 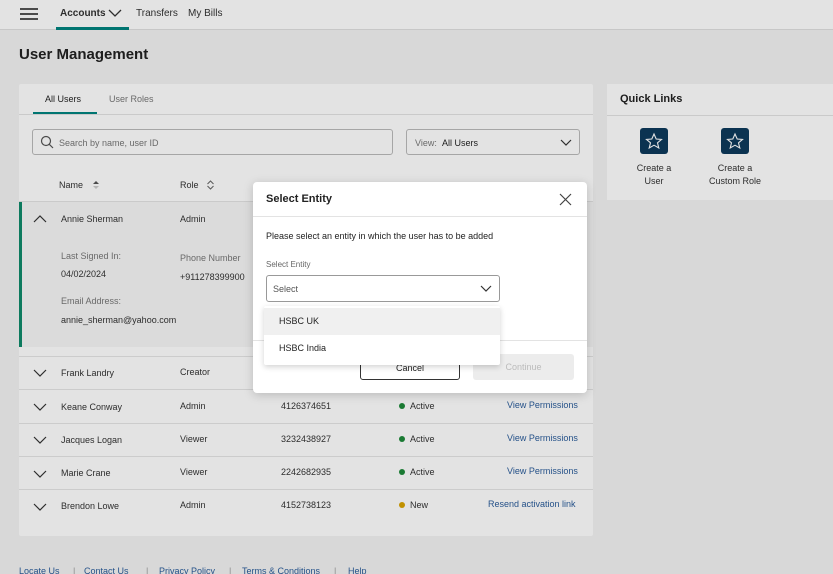 I want to click on entity-dropdown-menu: HSBC UK HSBC India, so click(x=382, y=335).